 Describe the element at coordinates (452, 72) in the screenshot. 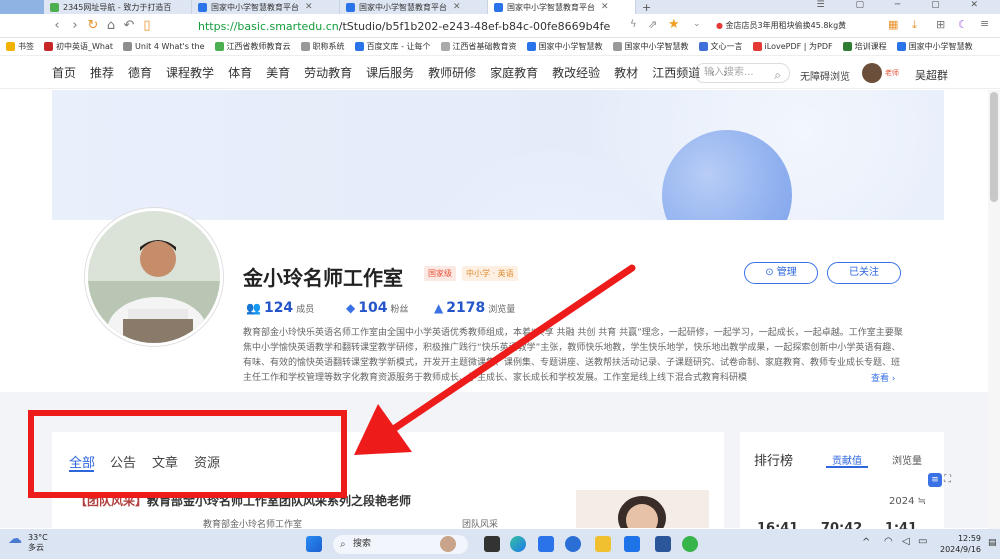

I see `nav-teacher-training: 教师研修` at that location.